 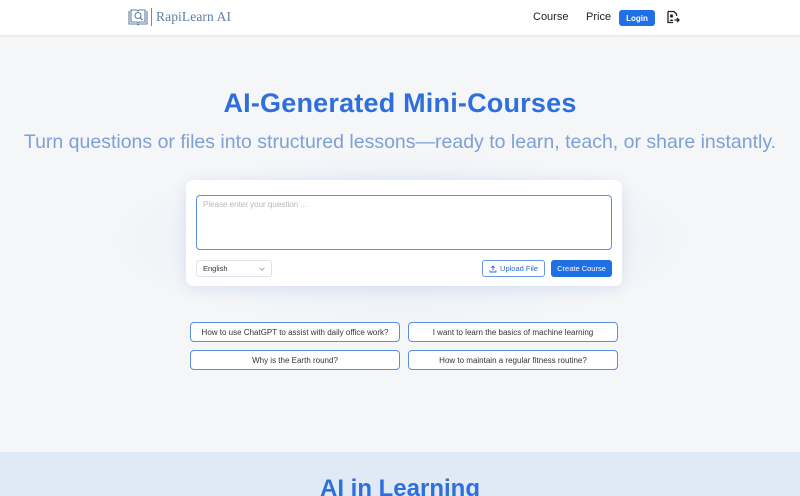 I want to click on hero-title: AI-Generated Mini-Courses, so click(x=400, y=103).